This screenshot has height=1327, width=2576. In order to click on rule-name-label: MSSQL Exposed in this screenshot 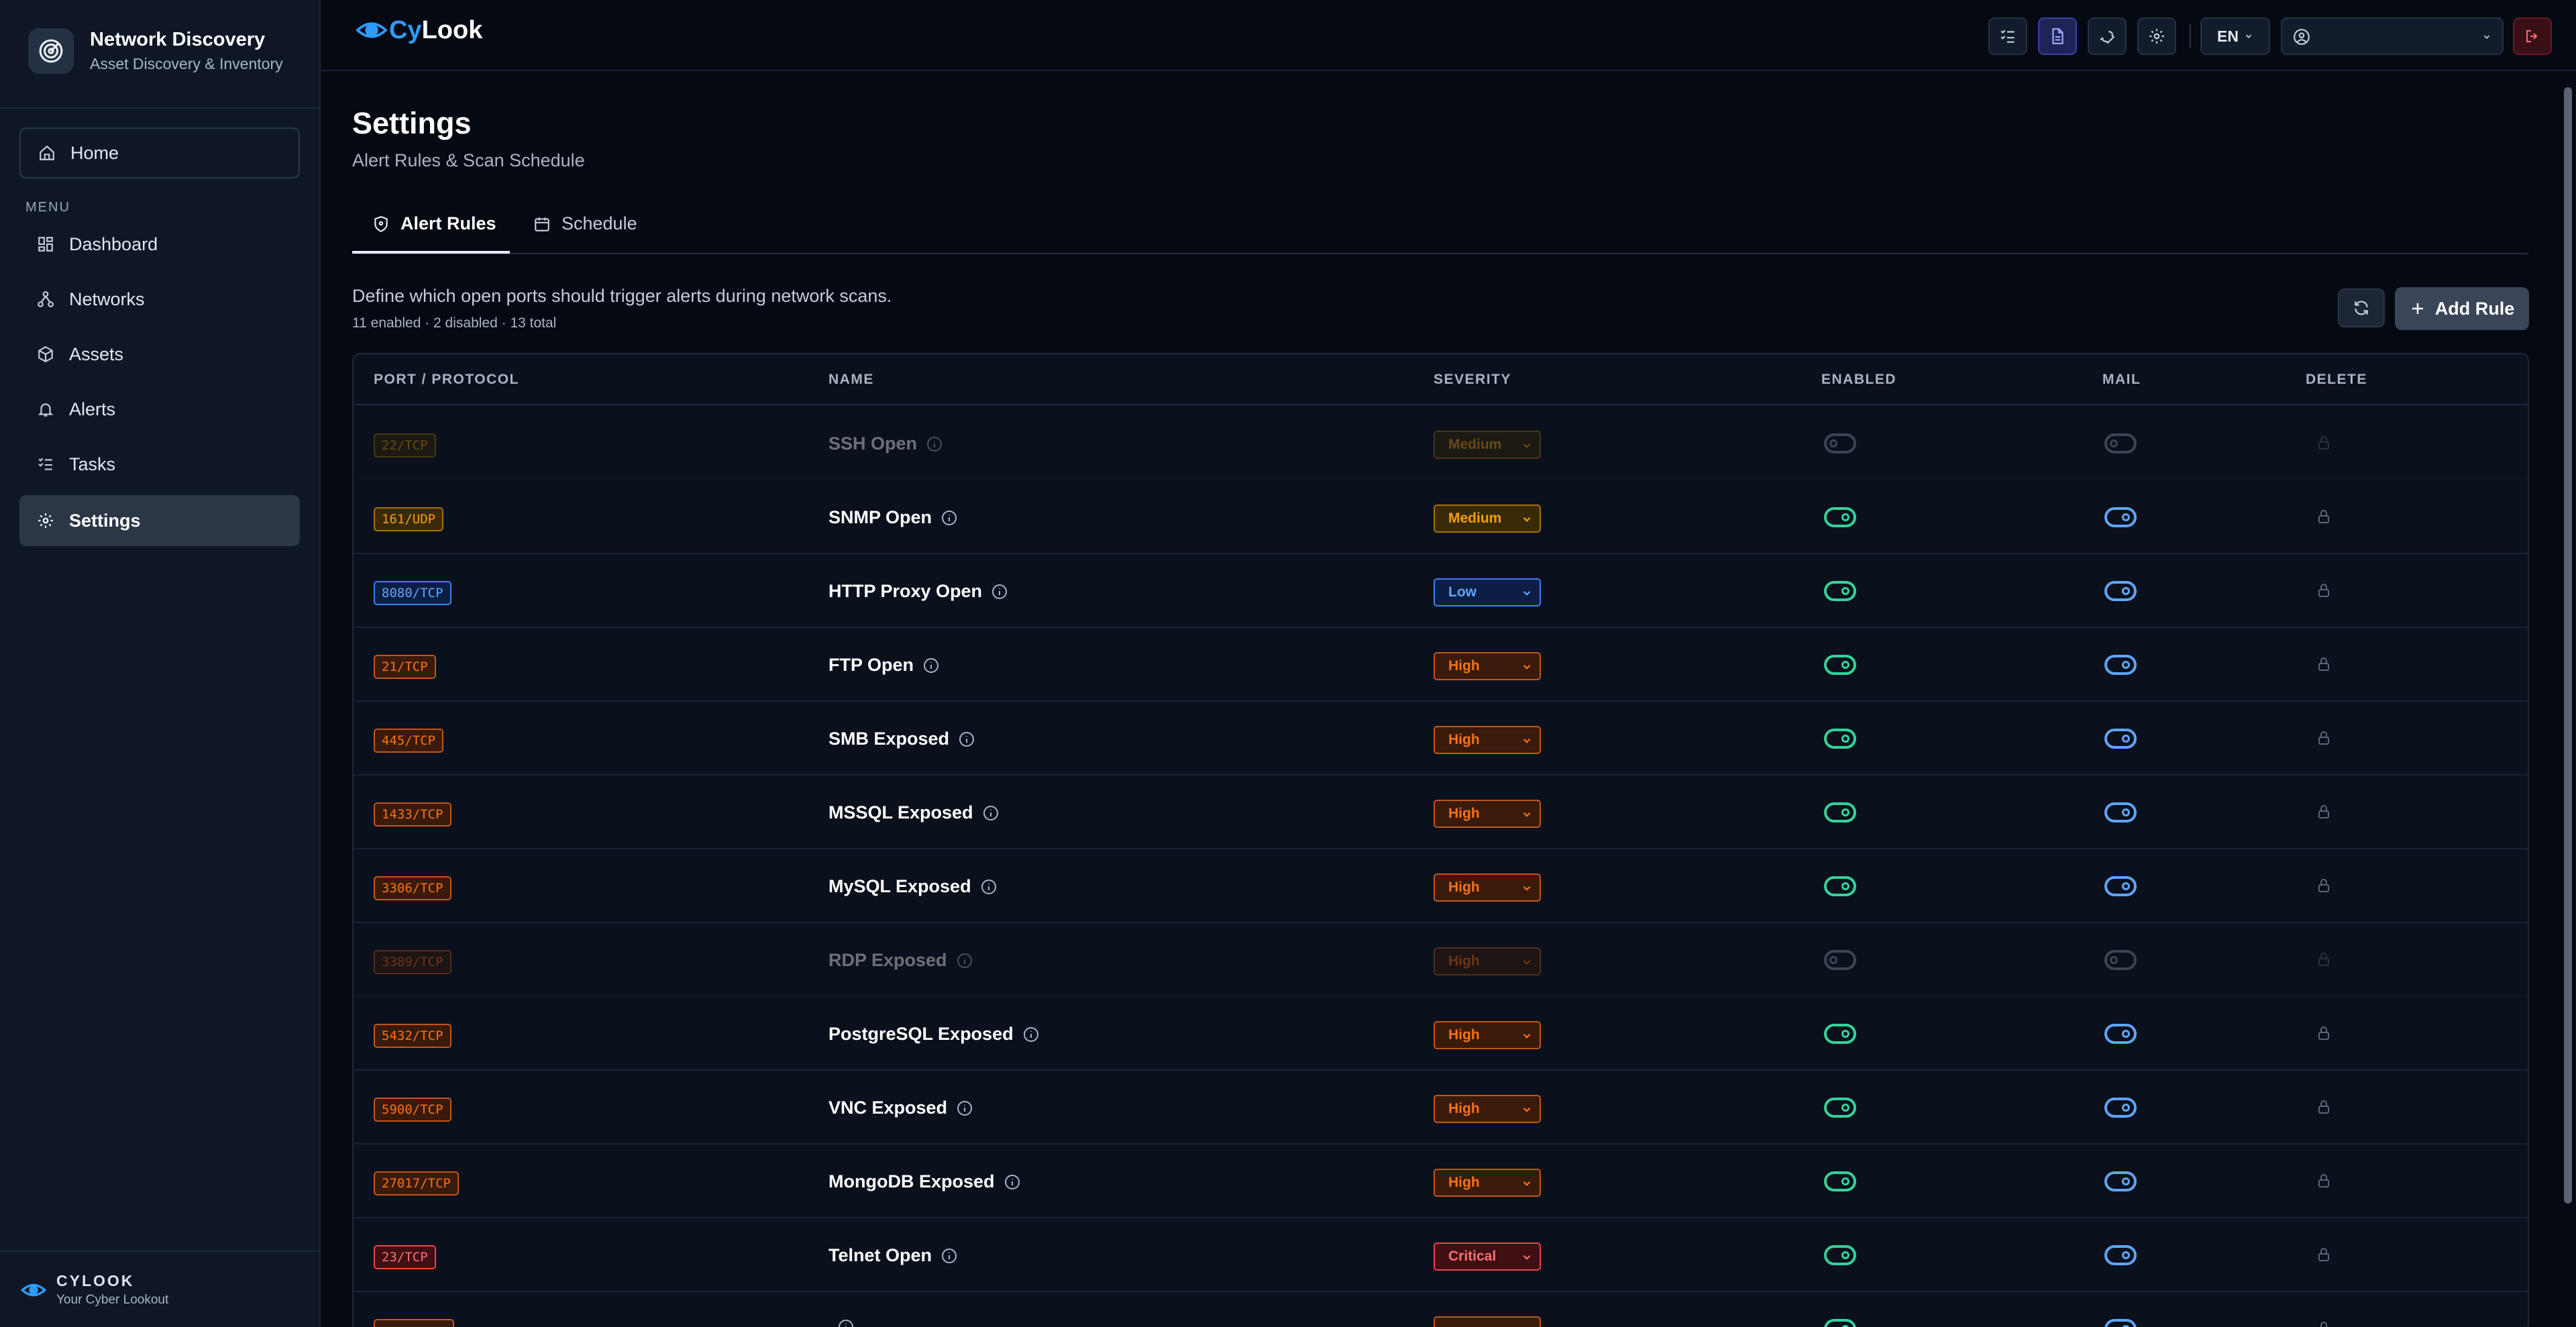, I will do `click(900, 812)`.